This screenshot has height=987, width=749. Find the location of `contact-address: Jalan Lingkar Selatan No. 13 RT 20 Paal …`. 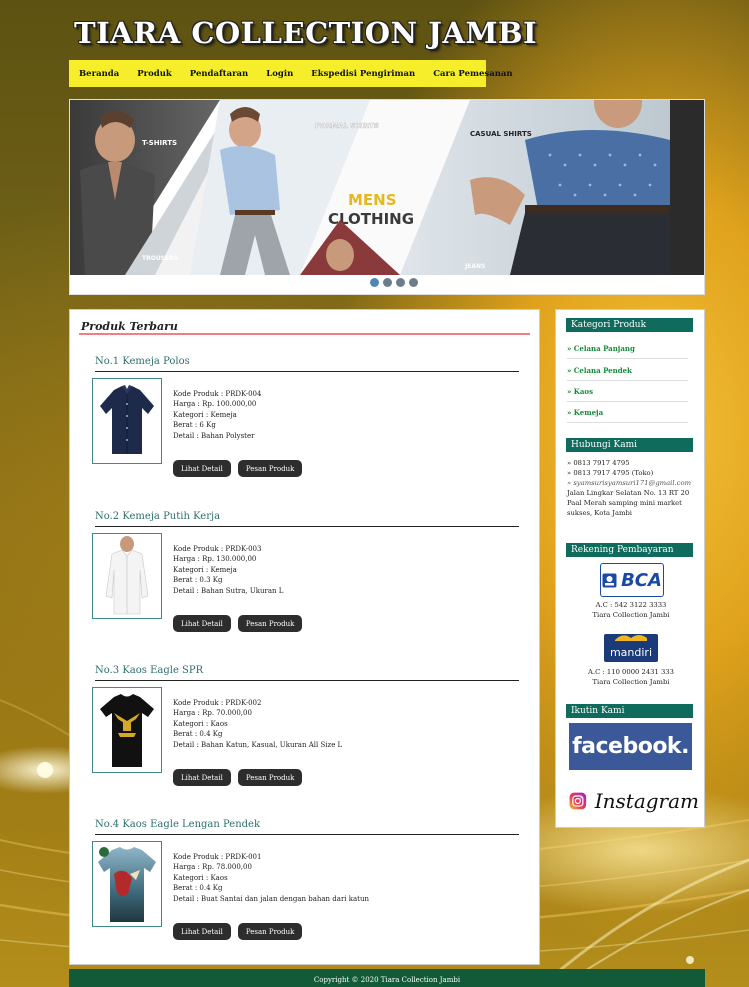

contact-address: Jalan Lingkar Selatan No. 13 RT 20 Paal … is located at coordinates (628, 503).